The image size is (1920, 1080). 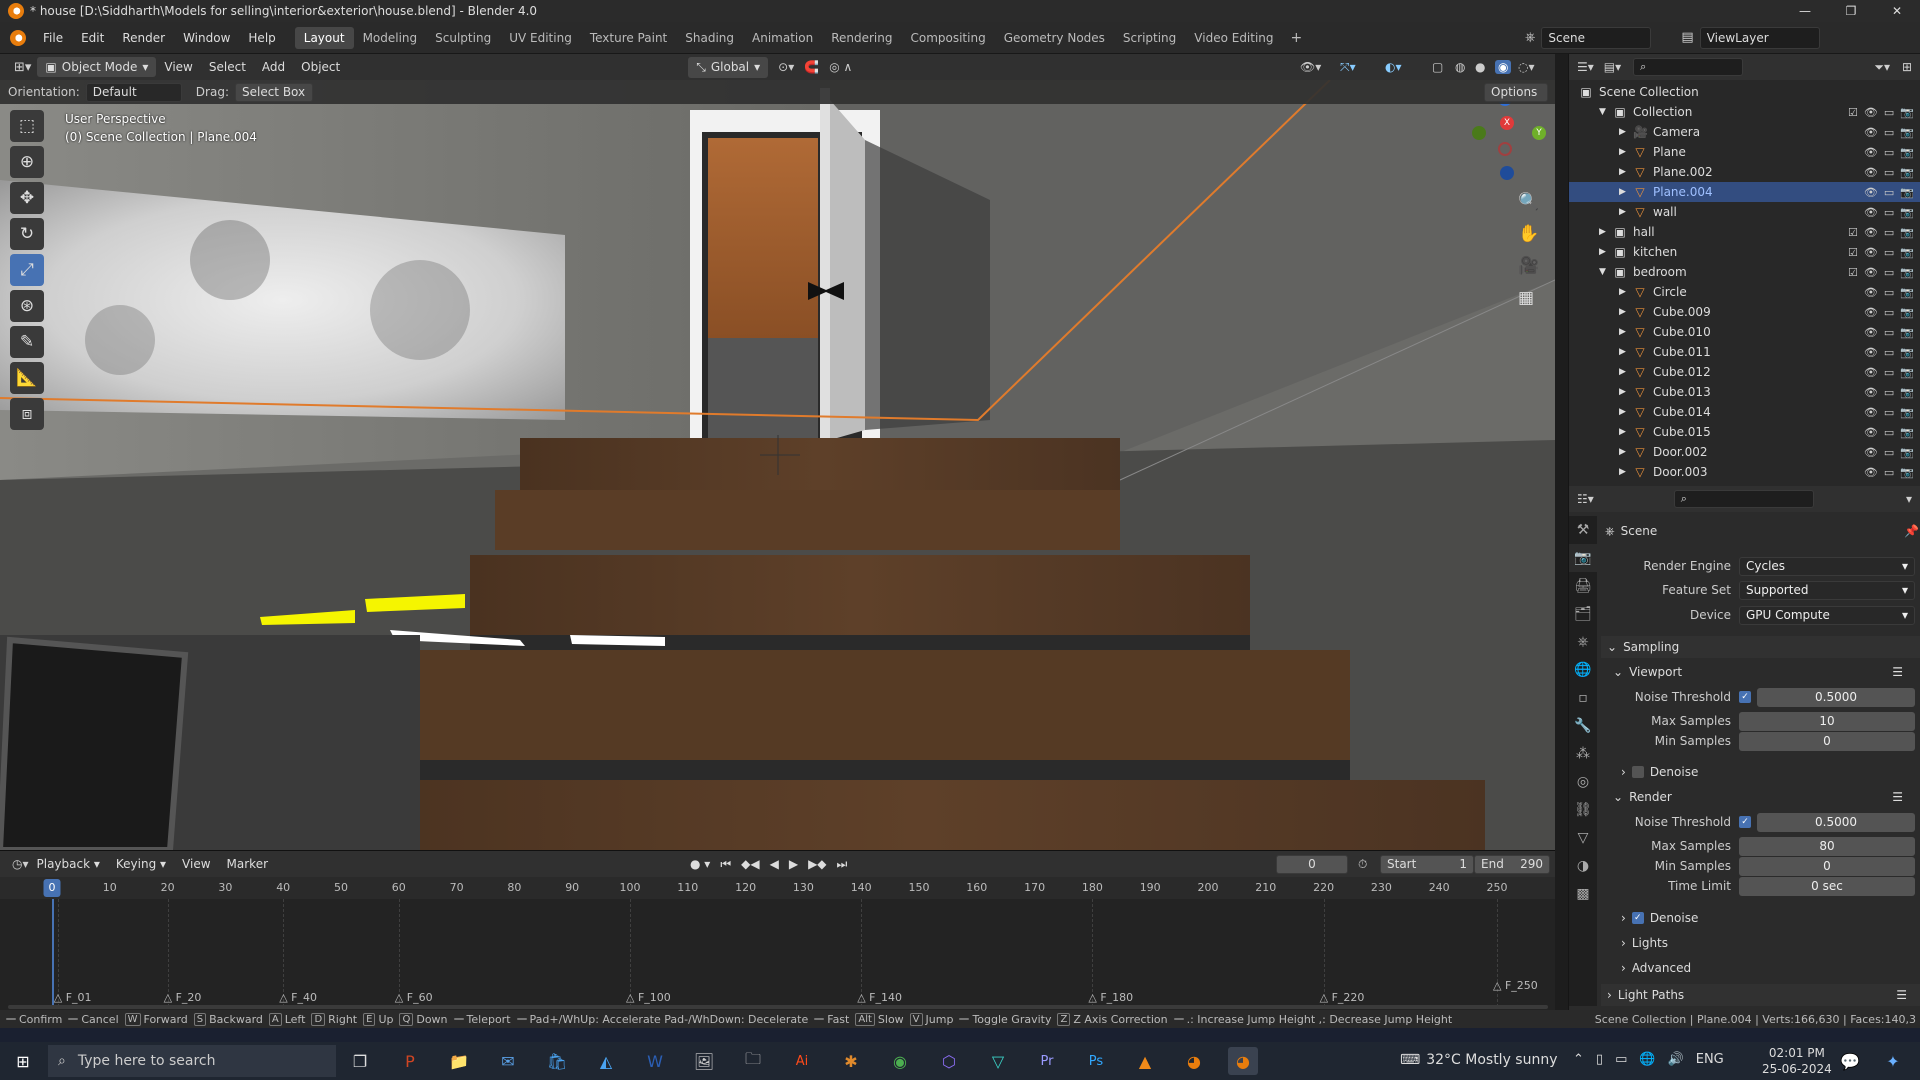 What do you see at coordinates (1882, 67) in the screenshot?
I see `filter-icon: ⏷▾` at bounding box center [1882, 67].